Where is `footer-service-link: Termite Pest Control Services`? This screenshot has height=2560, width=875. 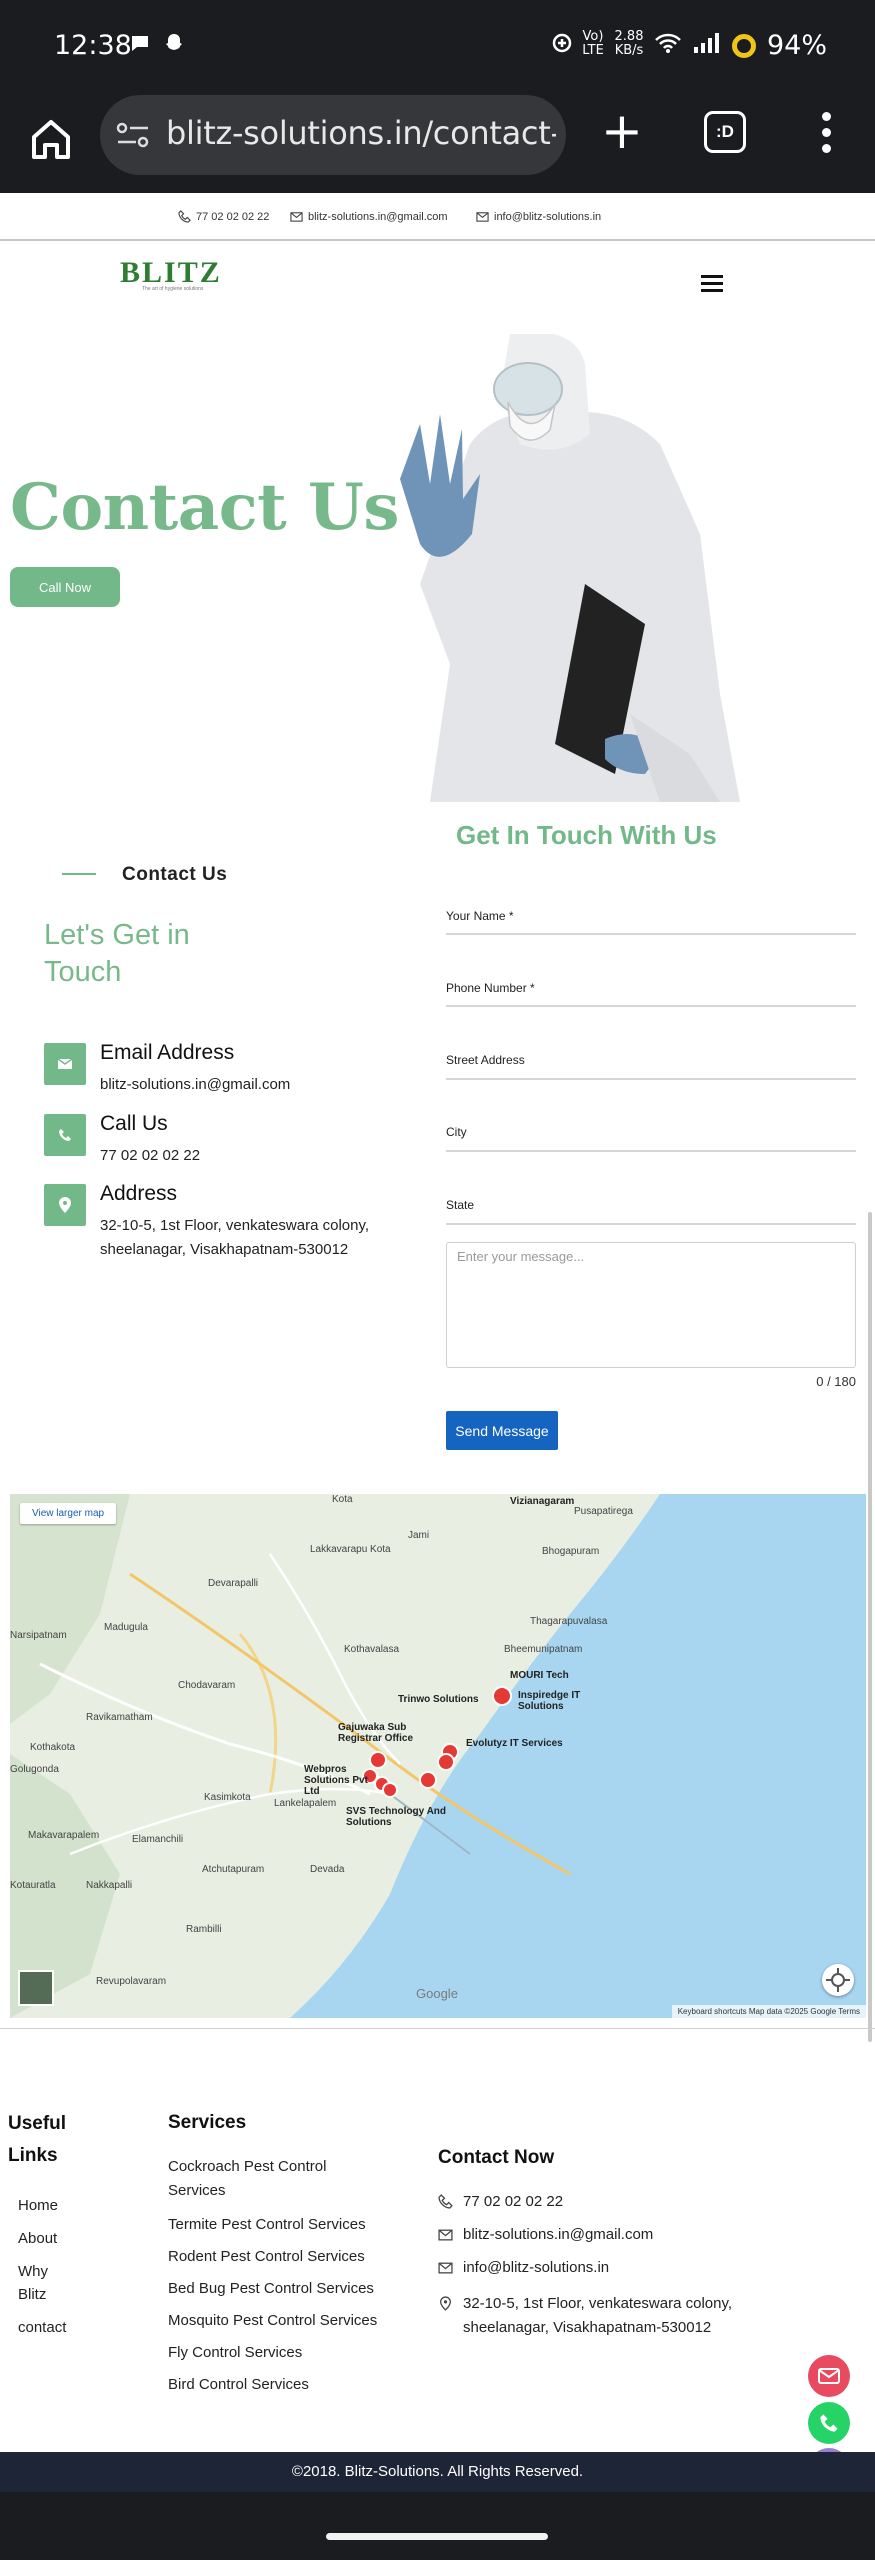 footer-service-link: Termite Pest Control Services is located at coordinates (288, 2225).